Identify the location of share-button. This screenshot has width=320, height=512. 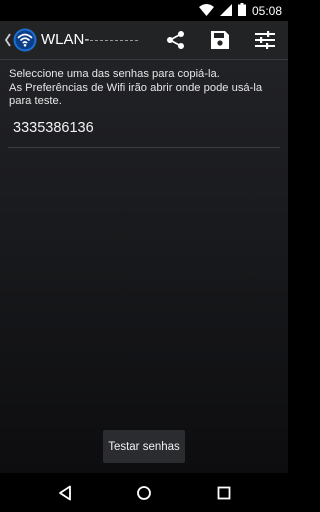
(176, 40).